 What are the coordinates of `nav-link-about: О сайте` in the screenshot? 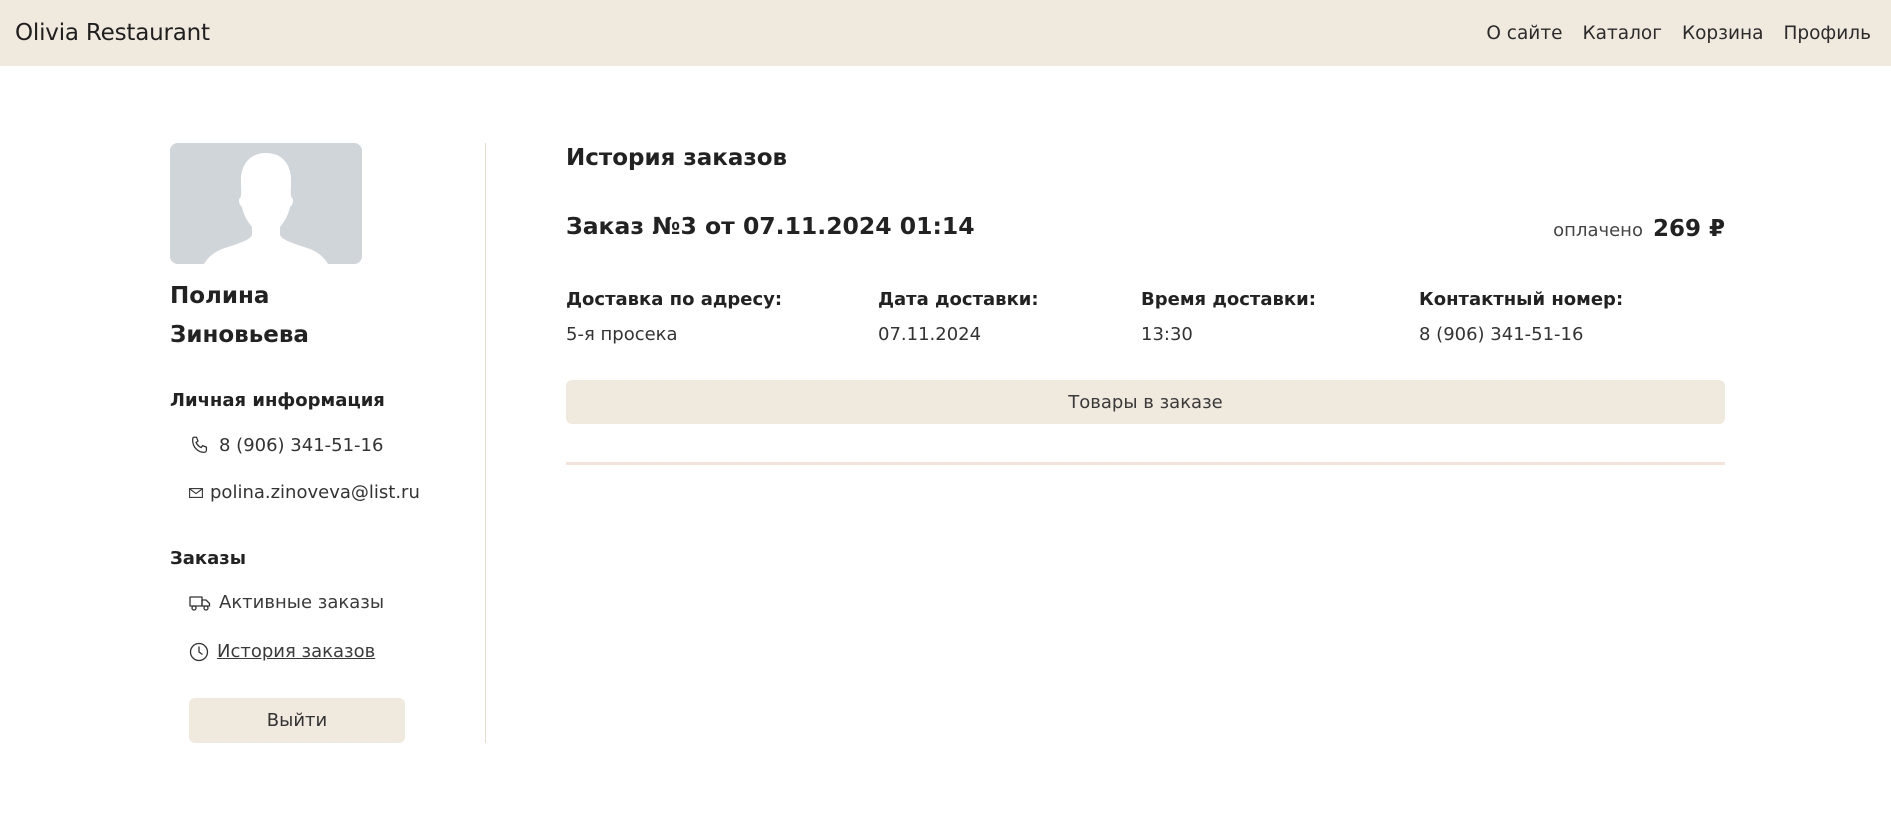 It's located at (1524, 33).